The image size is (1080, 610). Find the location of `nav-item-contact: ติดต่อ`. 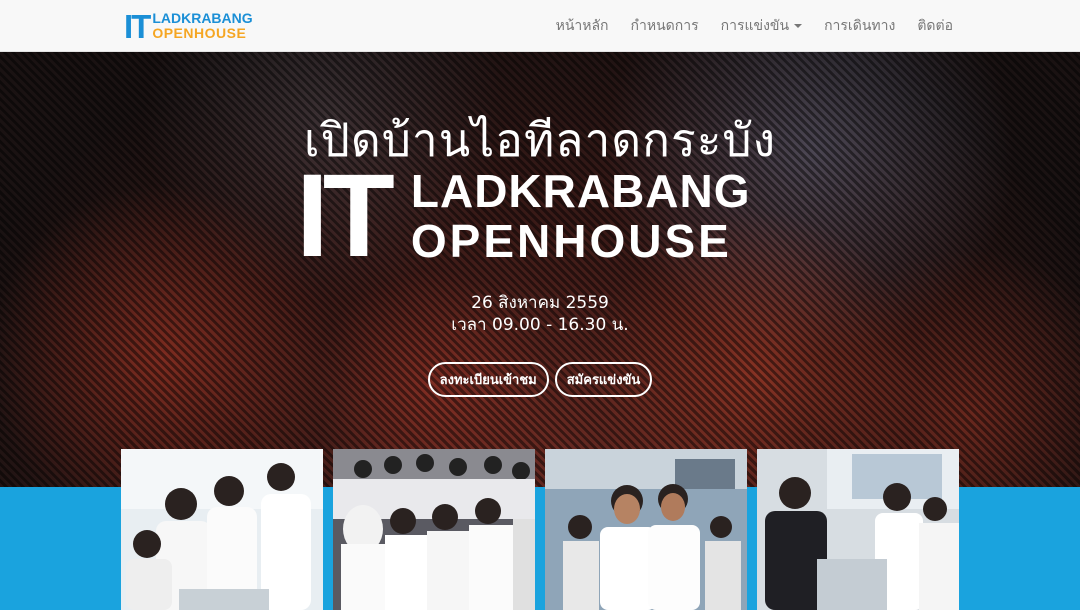

nav-item-contact: ติดต่อ is located at coordinates (935, 26).